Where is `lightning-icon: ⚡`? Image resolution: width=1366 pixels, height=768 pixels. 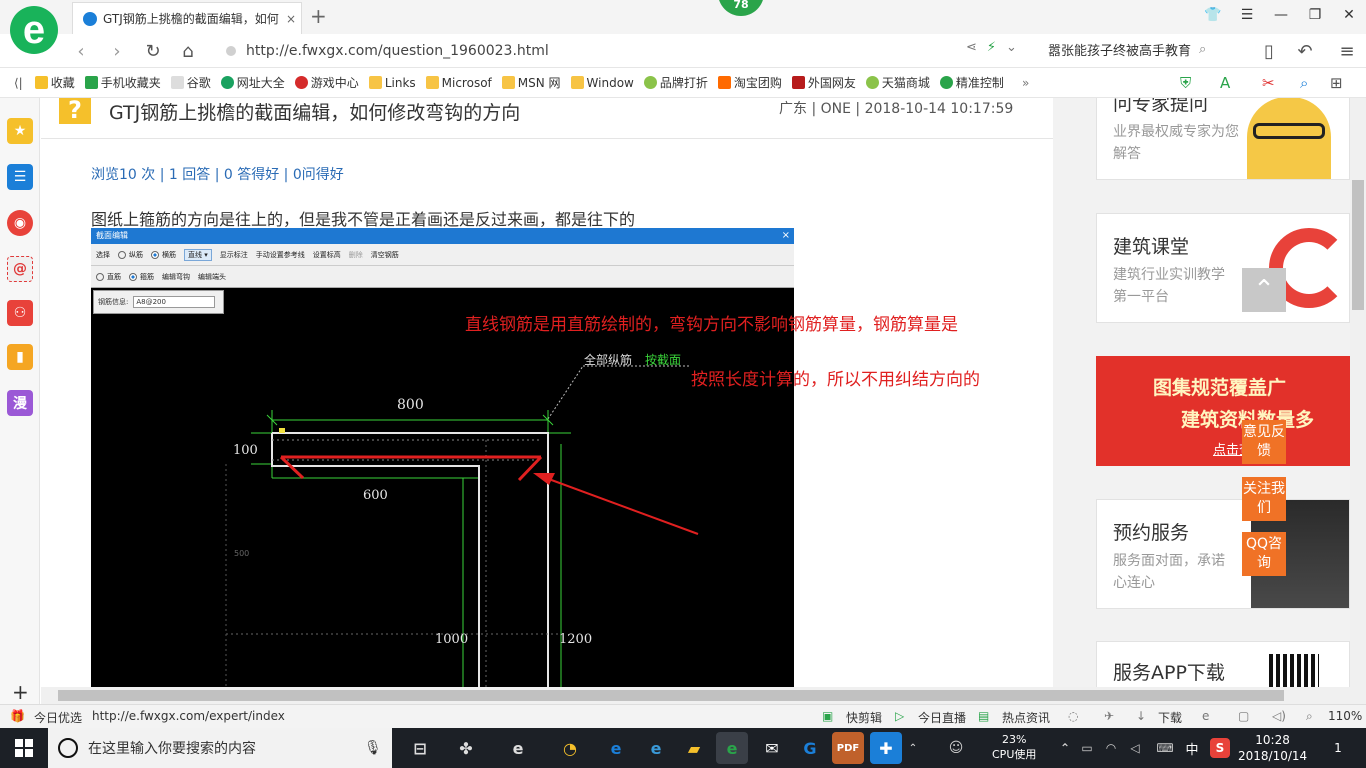
lightning-icon: ⚡ is located at coordinates (991, 47).